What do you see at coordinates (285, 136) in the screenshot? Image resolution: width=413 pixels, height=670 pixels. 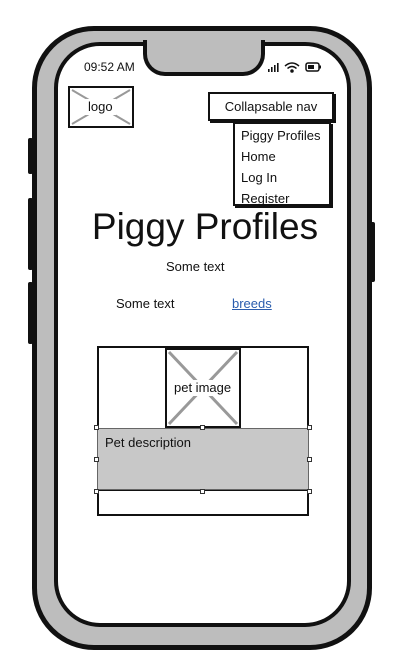 I see `nav-item-piggy-profiles: Piggy Profiles` at bounding box center [285, 136].